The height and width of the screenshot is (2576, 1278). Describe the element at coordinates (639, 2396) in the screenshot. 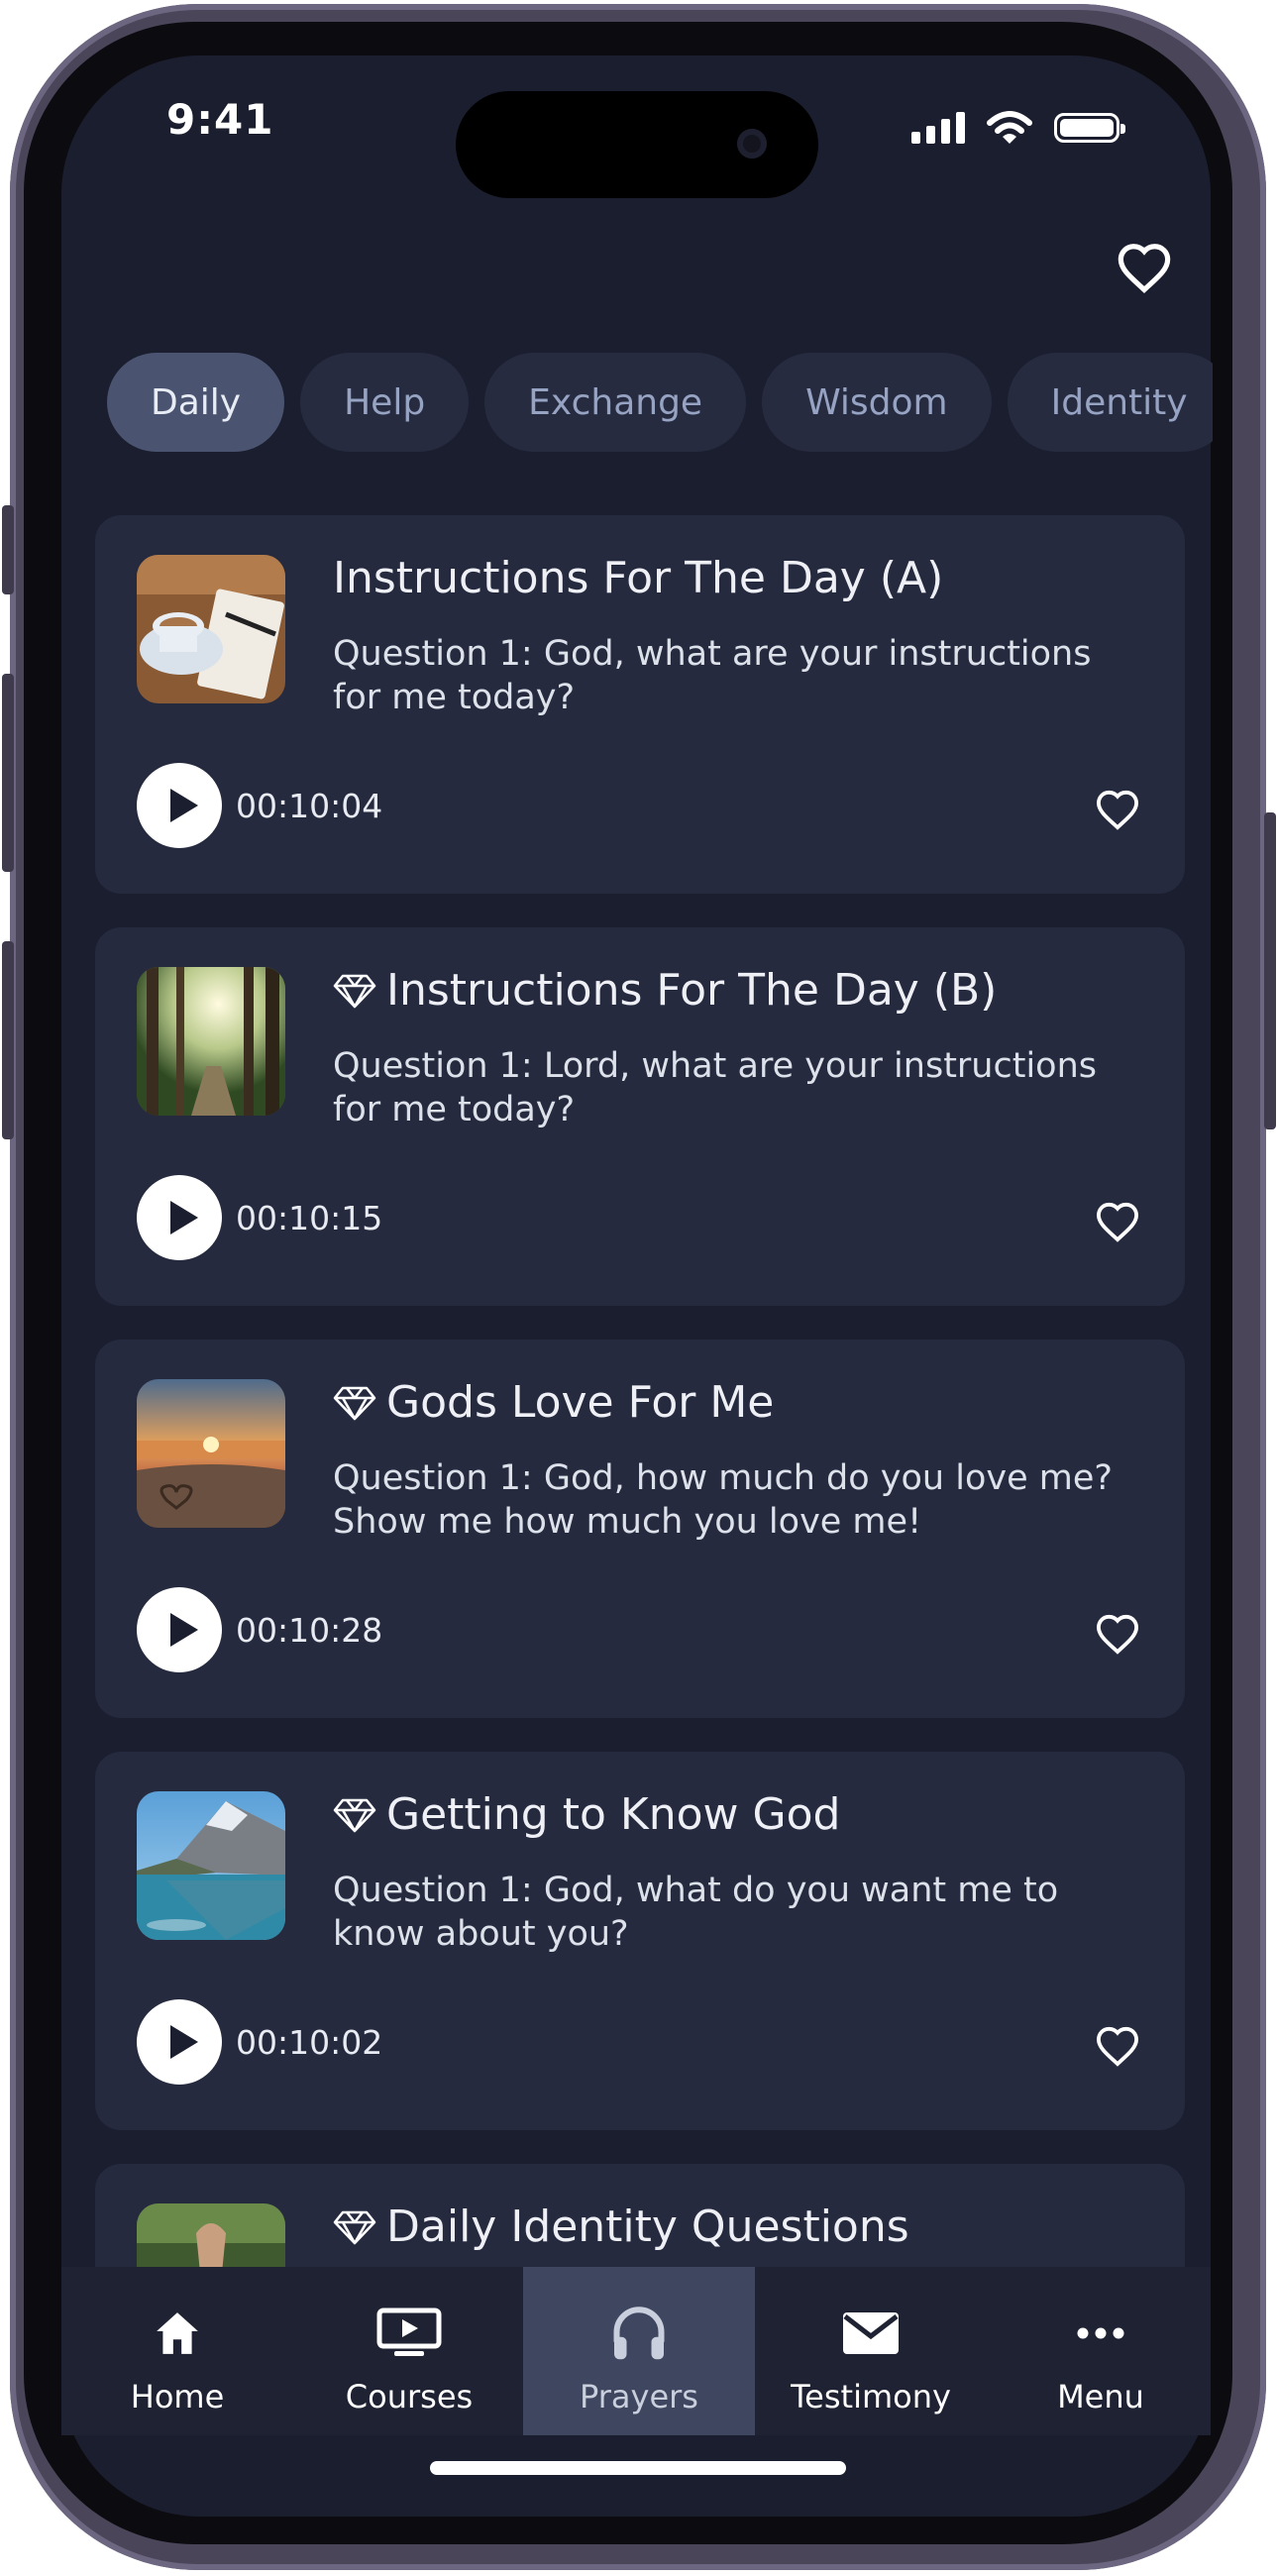

I see `tab-label: Prayers` at that location.